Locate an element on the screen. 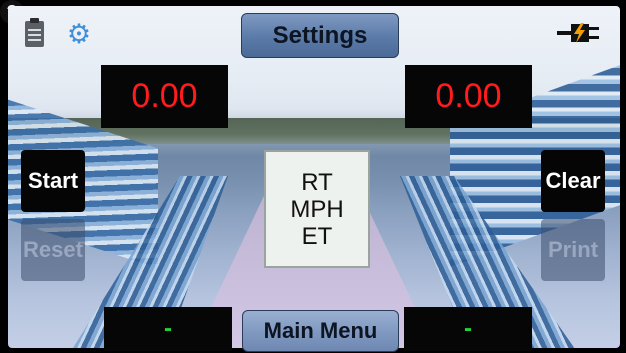 The height and width of the screenshot is (353, 626). mph-label: MPH is located at coordinates (317, 209).